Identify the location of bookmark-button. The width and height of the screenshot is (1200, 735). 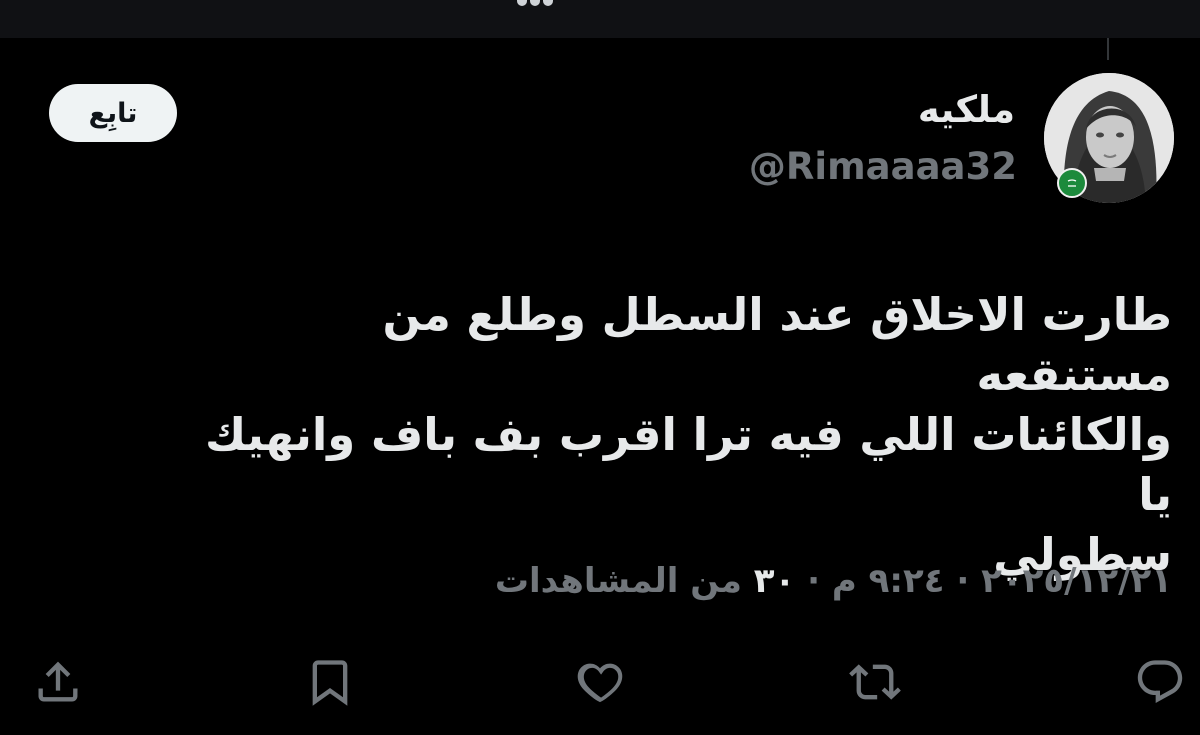
(330, 682).